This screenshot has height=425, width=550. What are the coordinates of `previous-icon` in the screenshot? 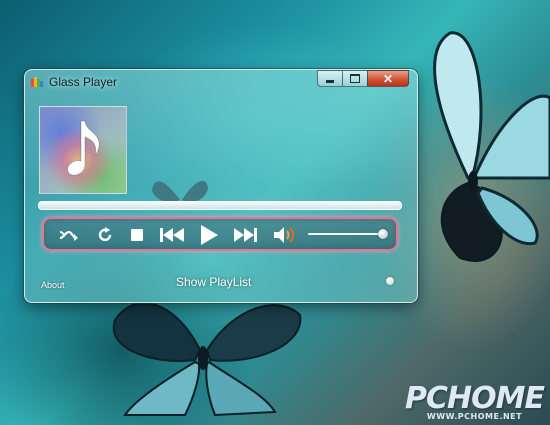 It's located at (172, 235).